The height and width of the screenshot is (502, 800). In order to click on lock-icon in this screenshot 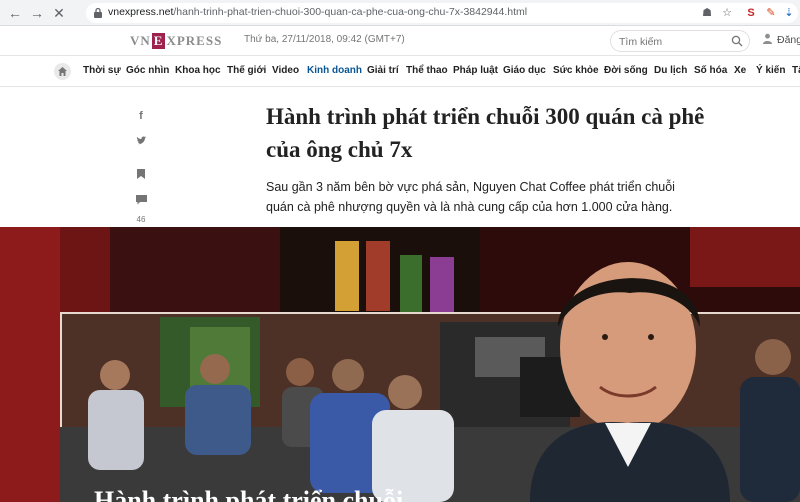, I will do `click(98, 12)`.